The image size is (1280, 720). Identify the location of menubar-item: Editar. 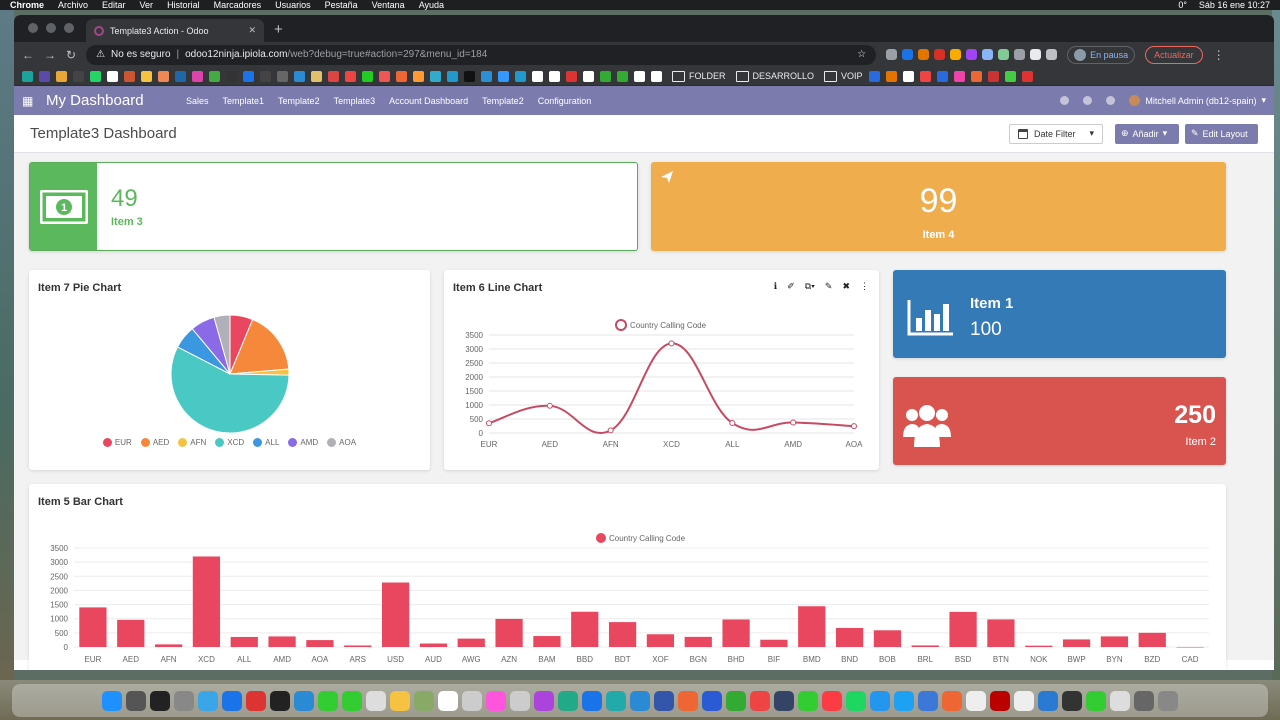
(114, 5).